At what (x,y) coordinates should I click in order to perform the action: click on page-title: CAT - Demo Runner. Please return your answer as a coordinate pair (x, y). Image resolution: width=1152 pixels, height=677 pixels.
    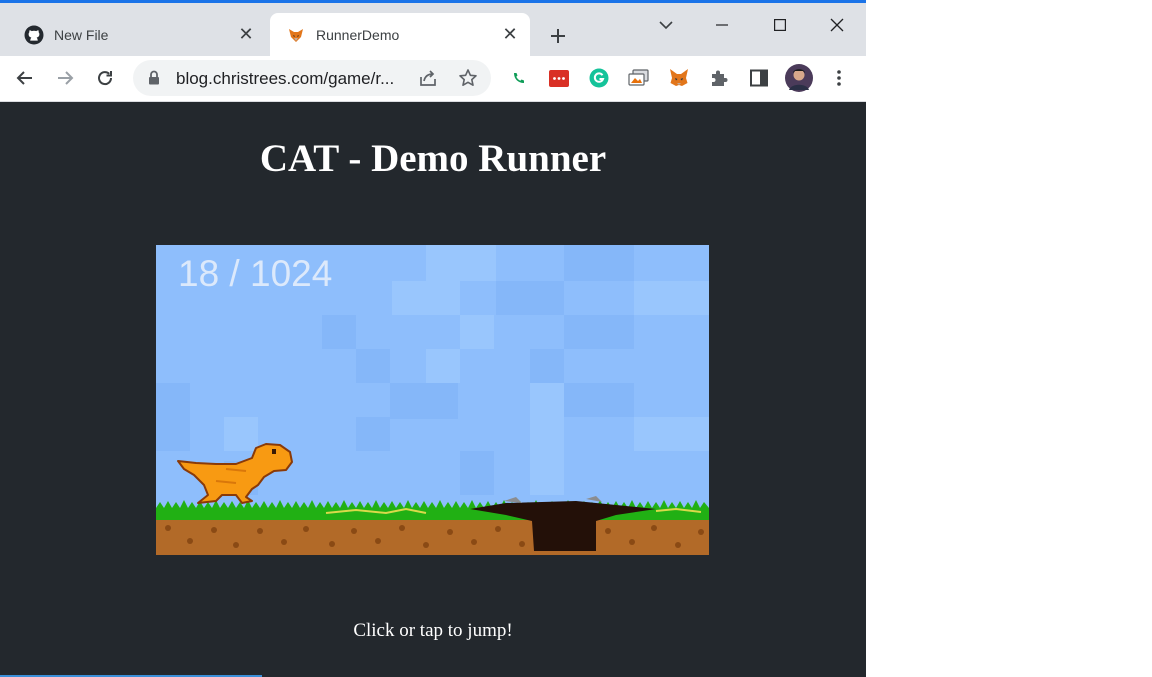
    Looking at the image, I should click on (433, 158).